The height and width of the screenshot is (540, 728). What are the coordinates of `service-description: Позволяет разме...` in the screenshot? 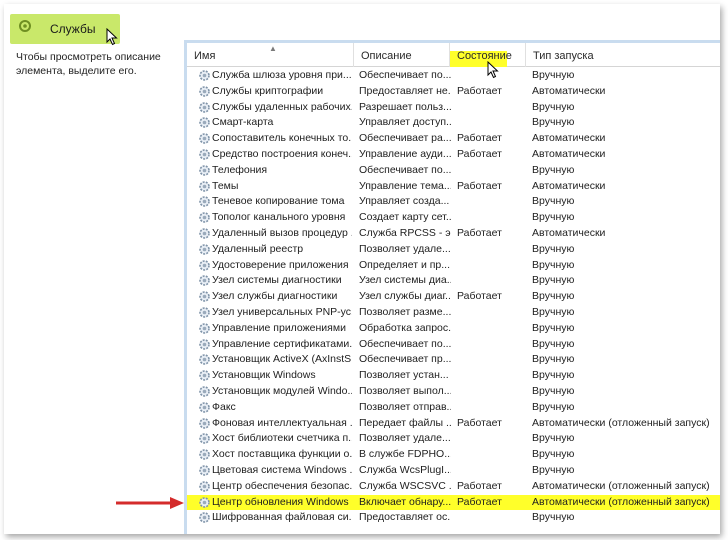 It's located at (405, 312).